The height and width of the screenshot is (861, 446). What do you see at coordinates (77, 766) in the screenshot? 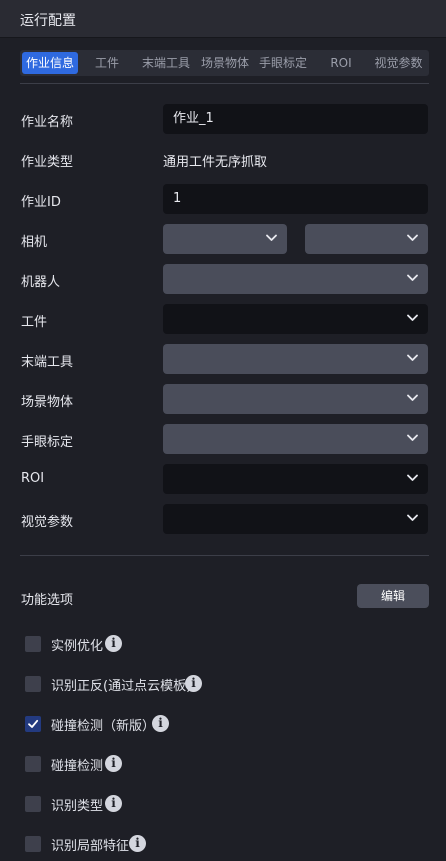
I see `option-label: 碰撞检测` at bounding box center [77, 766].